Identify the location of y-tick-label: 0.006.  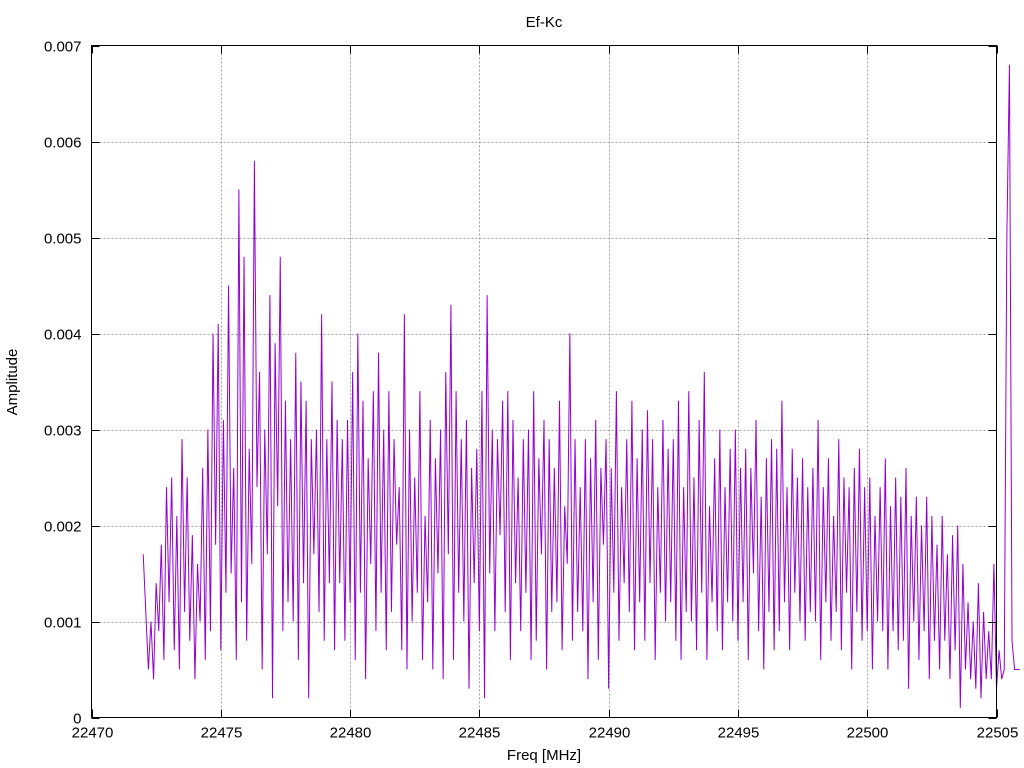
(63, 143).